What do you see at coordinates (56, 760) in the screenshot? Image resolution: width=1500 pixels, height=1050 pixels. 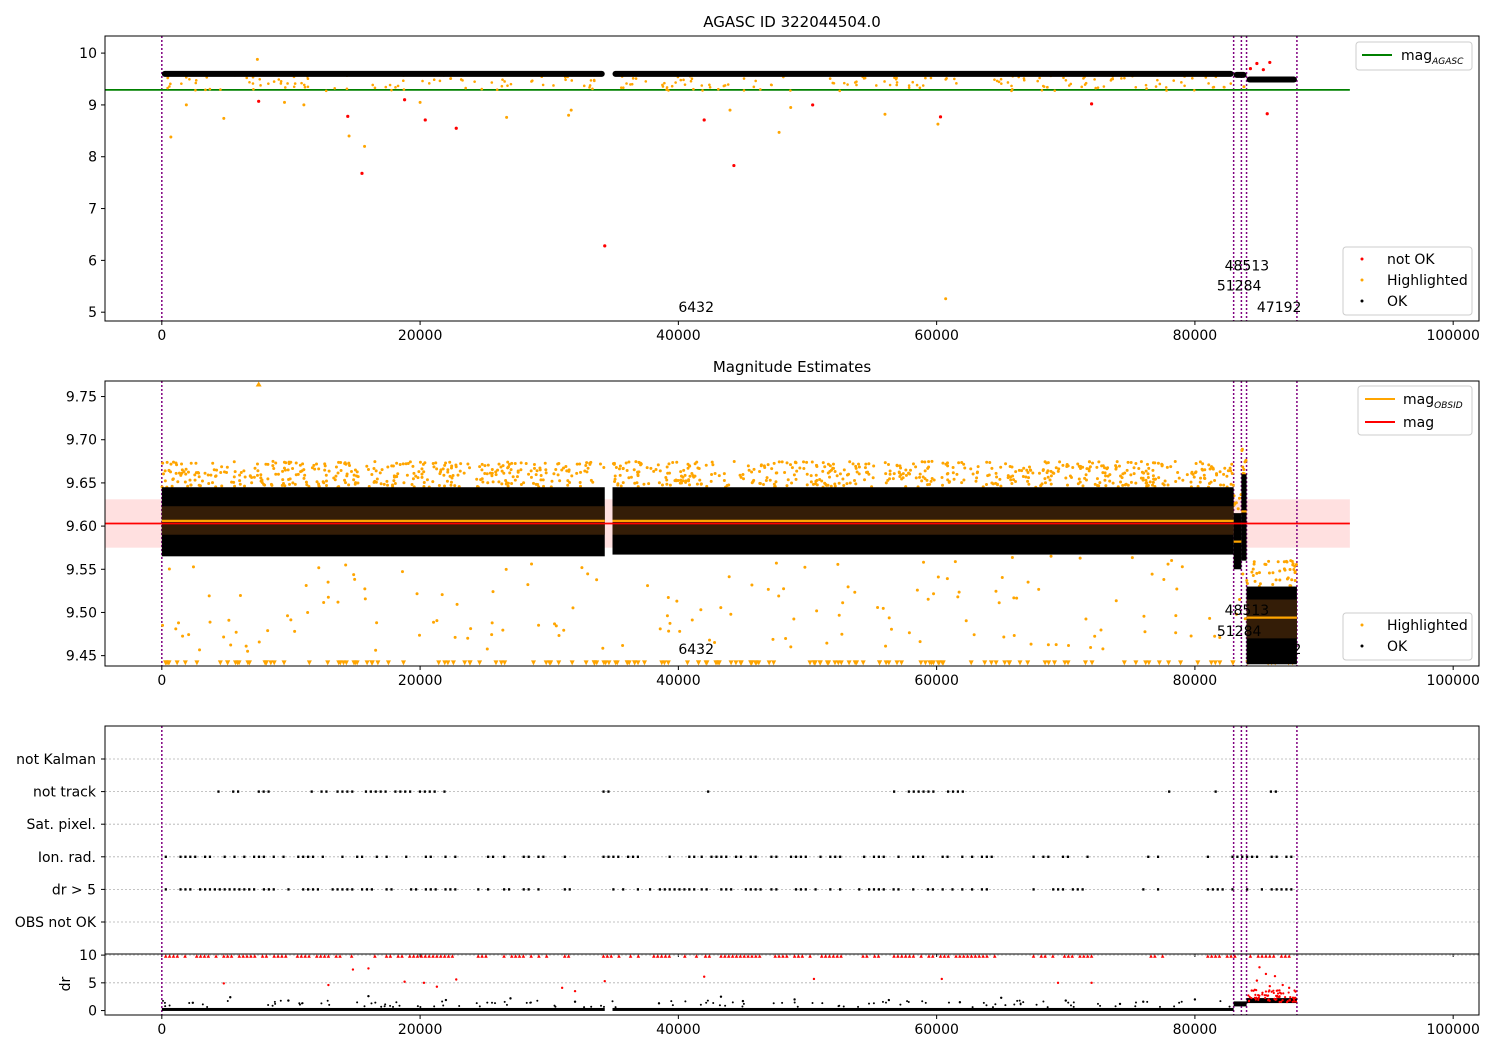 I see `flag-category-label: not Kalman` at bounding box center [56, 760].